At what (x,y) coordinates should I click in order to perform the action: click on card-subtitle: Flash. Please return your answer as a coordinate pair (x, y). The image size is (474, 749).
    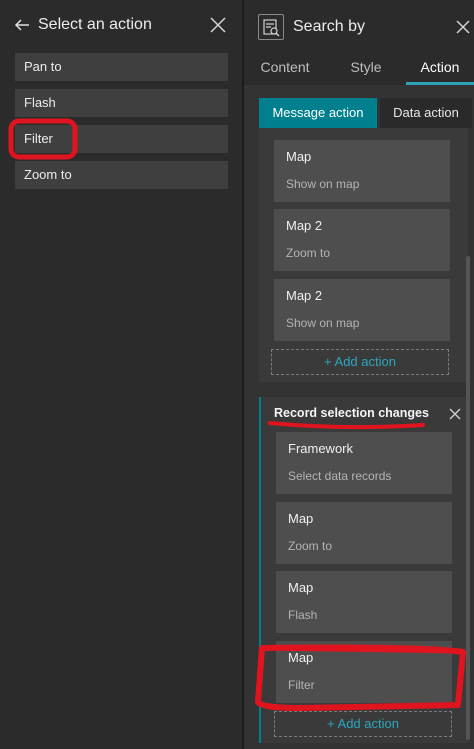
    Looking at the image, I should click on (303, 615).